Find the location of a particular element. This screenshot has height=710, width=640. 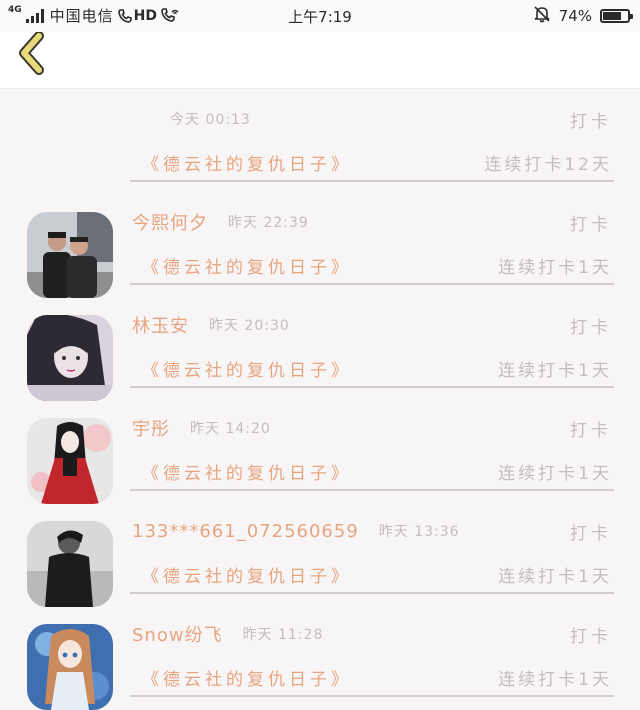

list-item: 林玉安 昨天 20:30 打卡 《德云社的复仇日子》 连续打卡1天 is located at coordinates (320, 348).